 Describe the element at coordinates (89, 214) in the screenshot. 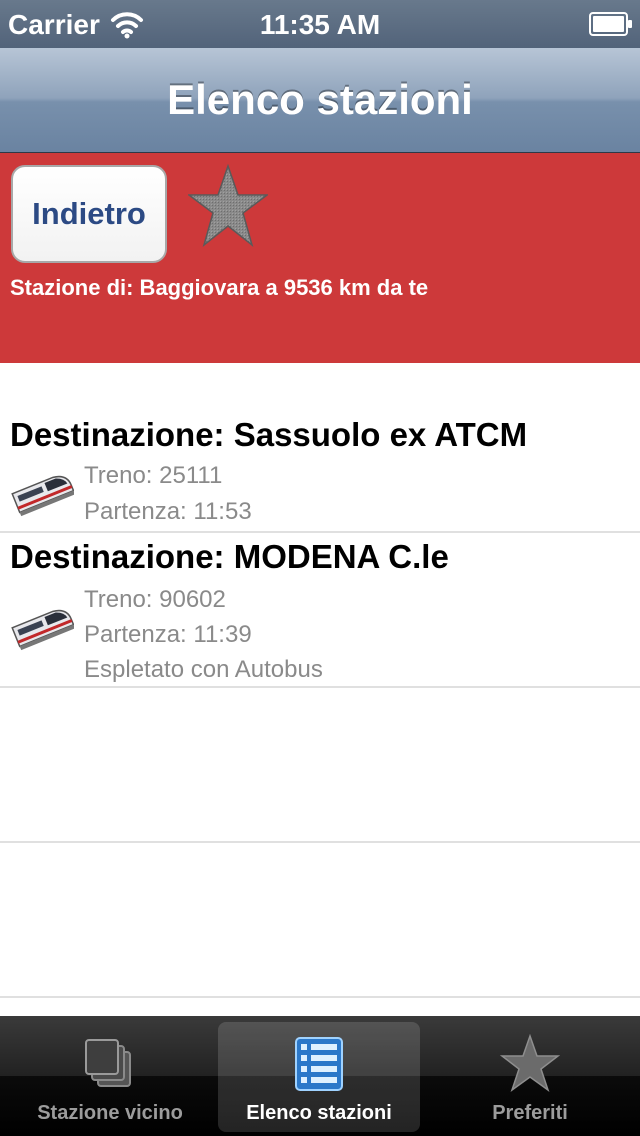

I see `back-button: Indietro` at that location.